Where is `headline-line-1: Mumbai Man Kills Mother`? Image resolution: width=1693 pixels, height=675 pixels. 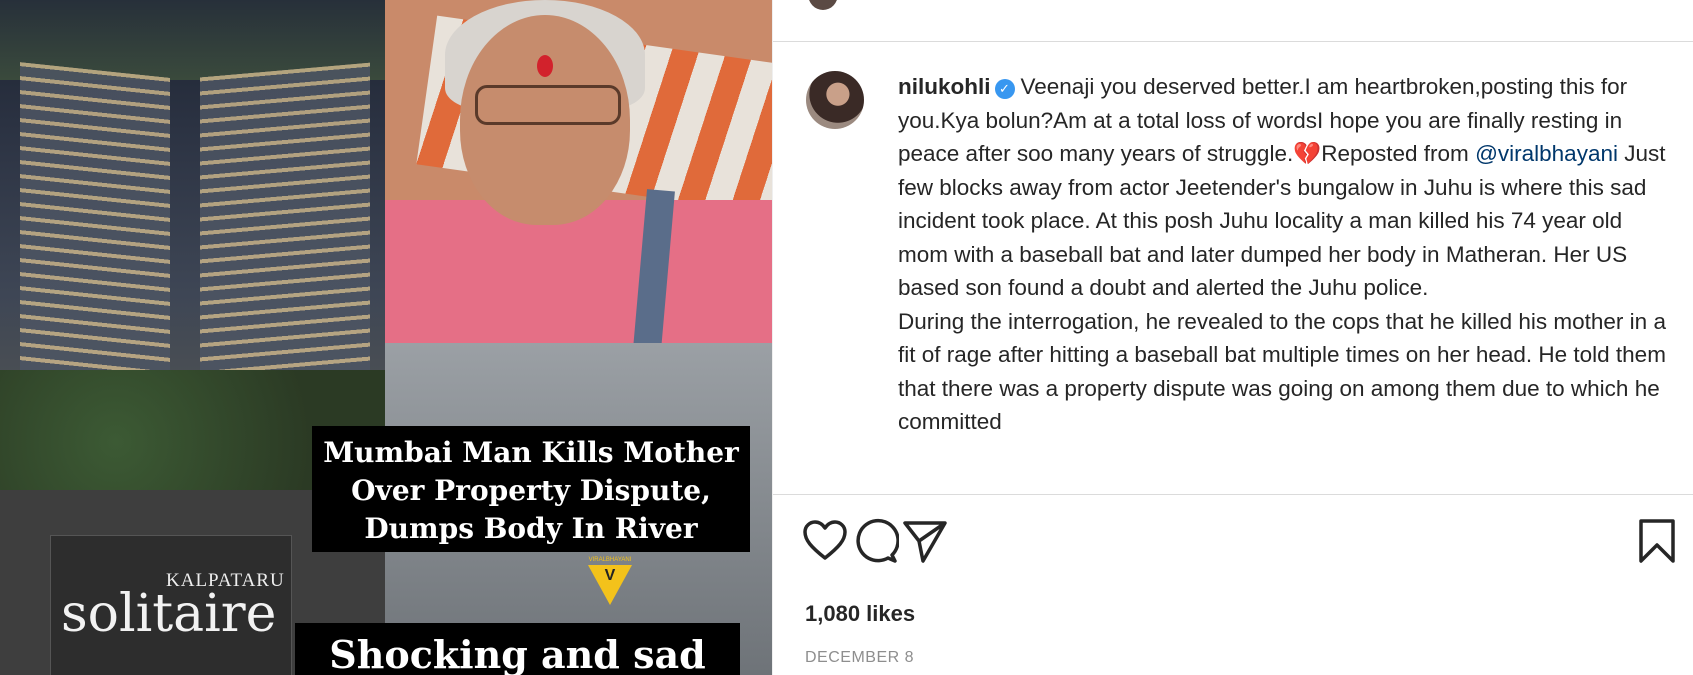
headline-line-1: Mumbai Man Kills Mother is located at coordinates (531, 452).